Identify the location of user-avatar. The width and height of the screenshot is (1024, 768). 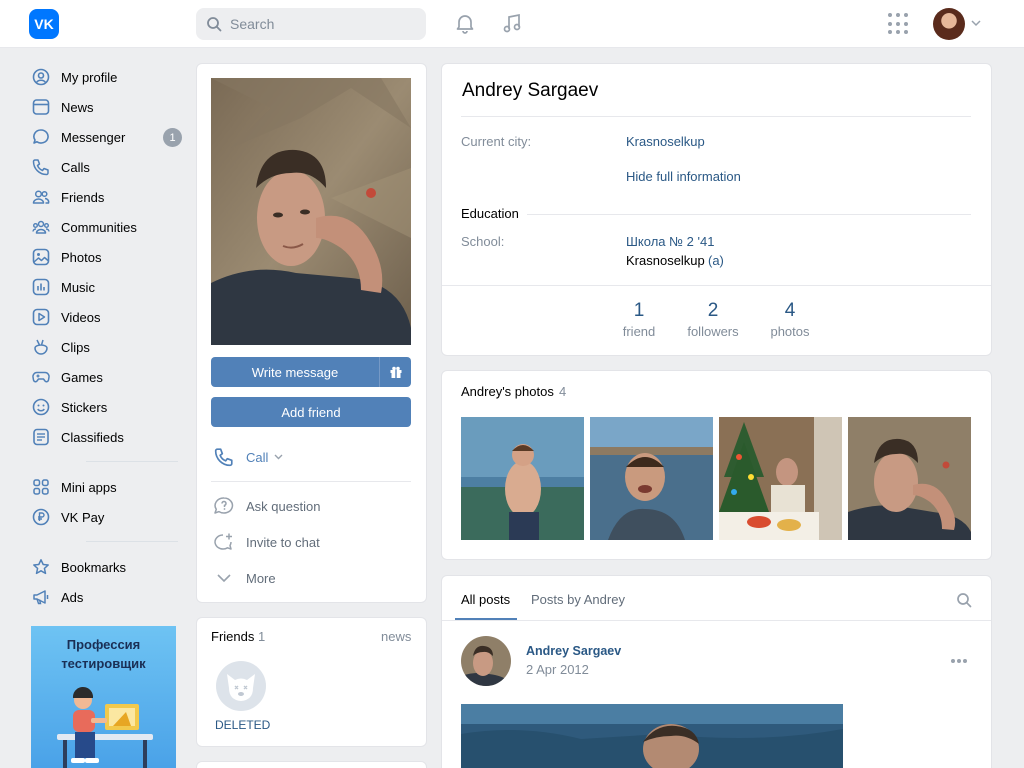
(949, 24).